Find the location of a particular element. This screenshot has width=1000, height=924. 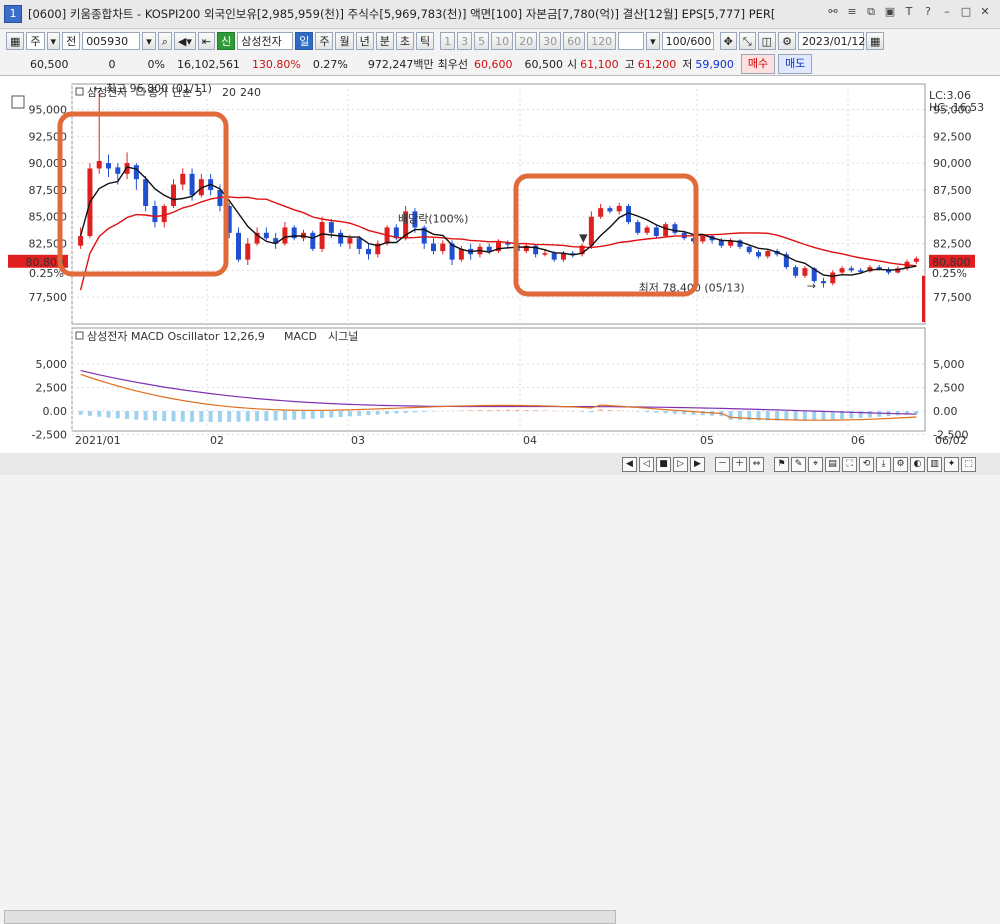

sell-button: 매도 is located at coordinates (795, 64).